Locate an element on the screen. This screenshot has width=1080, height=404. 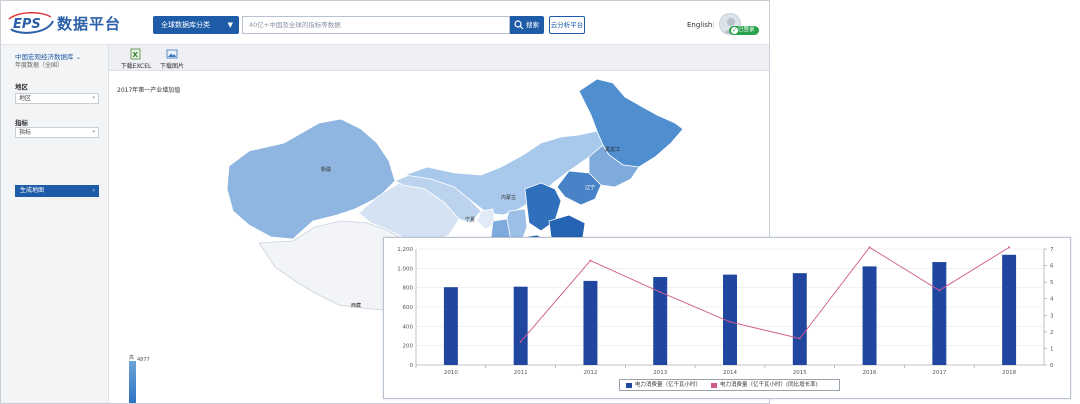
y-right-tick-label: 4 is located at coordinates (1052, 300).